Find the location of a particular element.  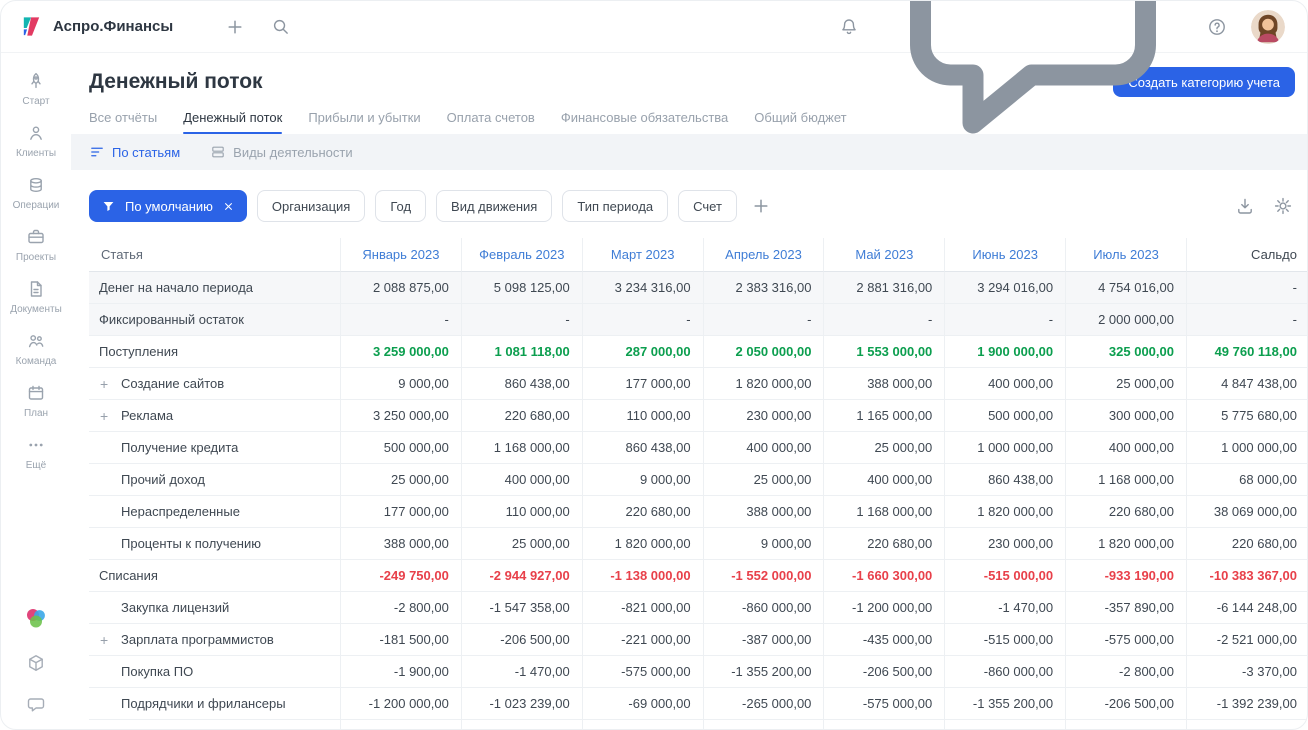

download-icon is located at coordinates (1245, 206).